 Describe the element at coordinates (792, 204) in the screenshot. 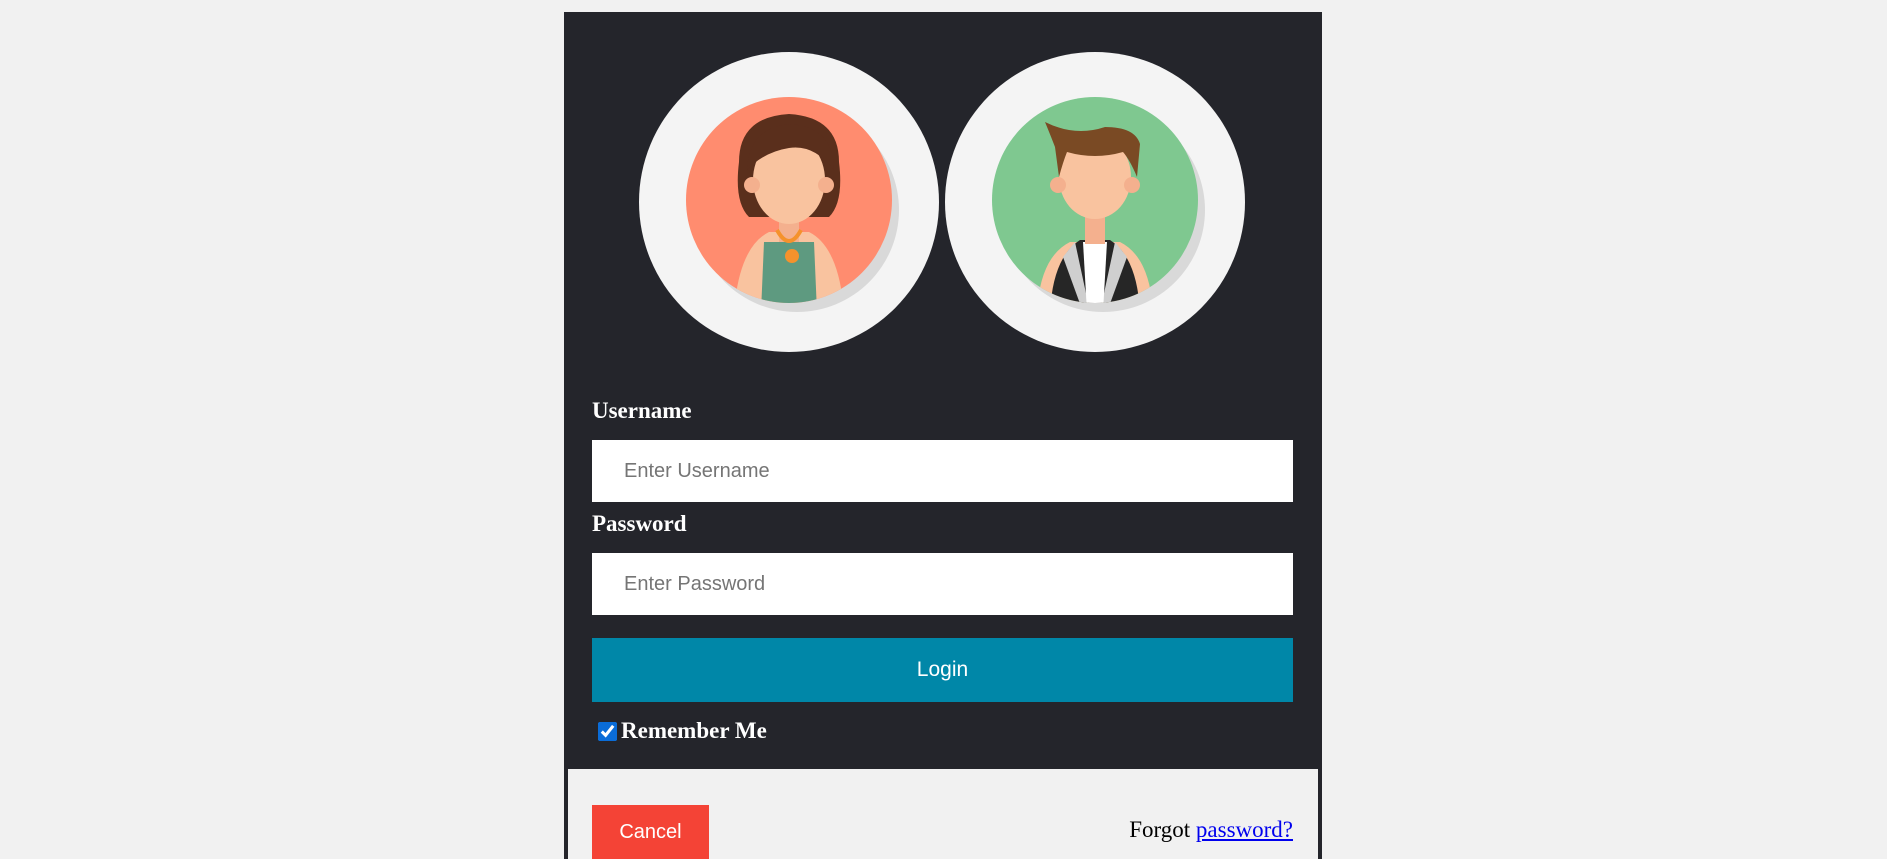

I see `female-avatar-icon` at that location.